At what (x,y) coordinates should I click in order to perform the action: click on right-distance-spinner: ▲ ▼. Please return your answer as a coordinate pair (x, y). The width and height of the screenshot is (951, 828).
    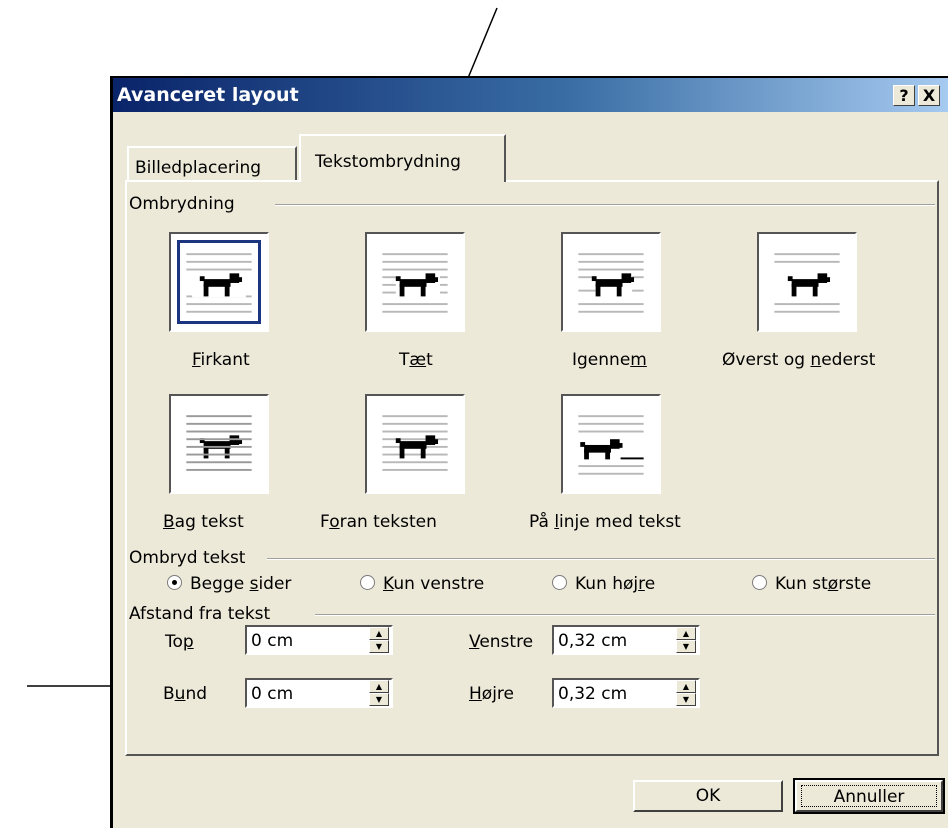
    Looking at the image, I should click on (686, 693).